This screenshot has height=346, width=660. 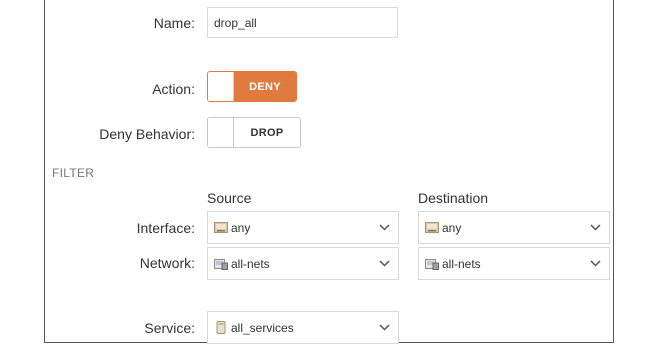 I want to click on deny-behavior-label: Deny Behavior:, so click(x=147, y=134).